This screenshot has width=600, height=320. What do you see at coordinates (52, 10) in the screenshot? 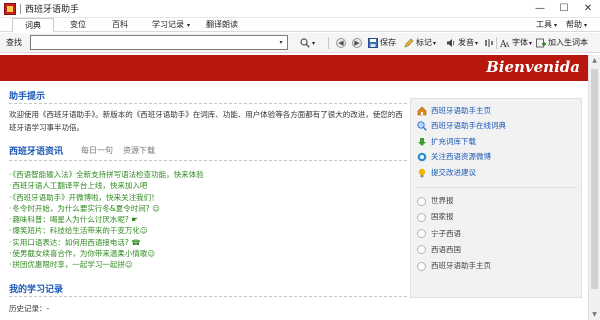
I see `window-title: 西班牙语助手` at bounding box center [52, 10].